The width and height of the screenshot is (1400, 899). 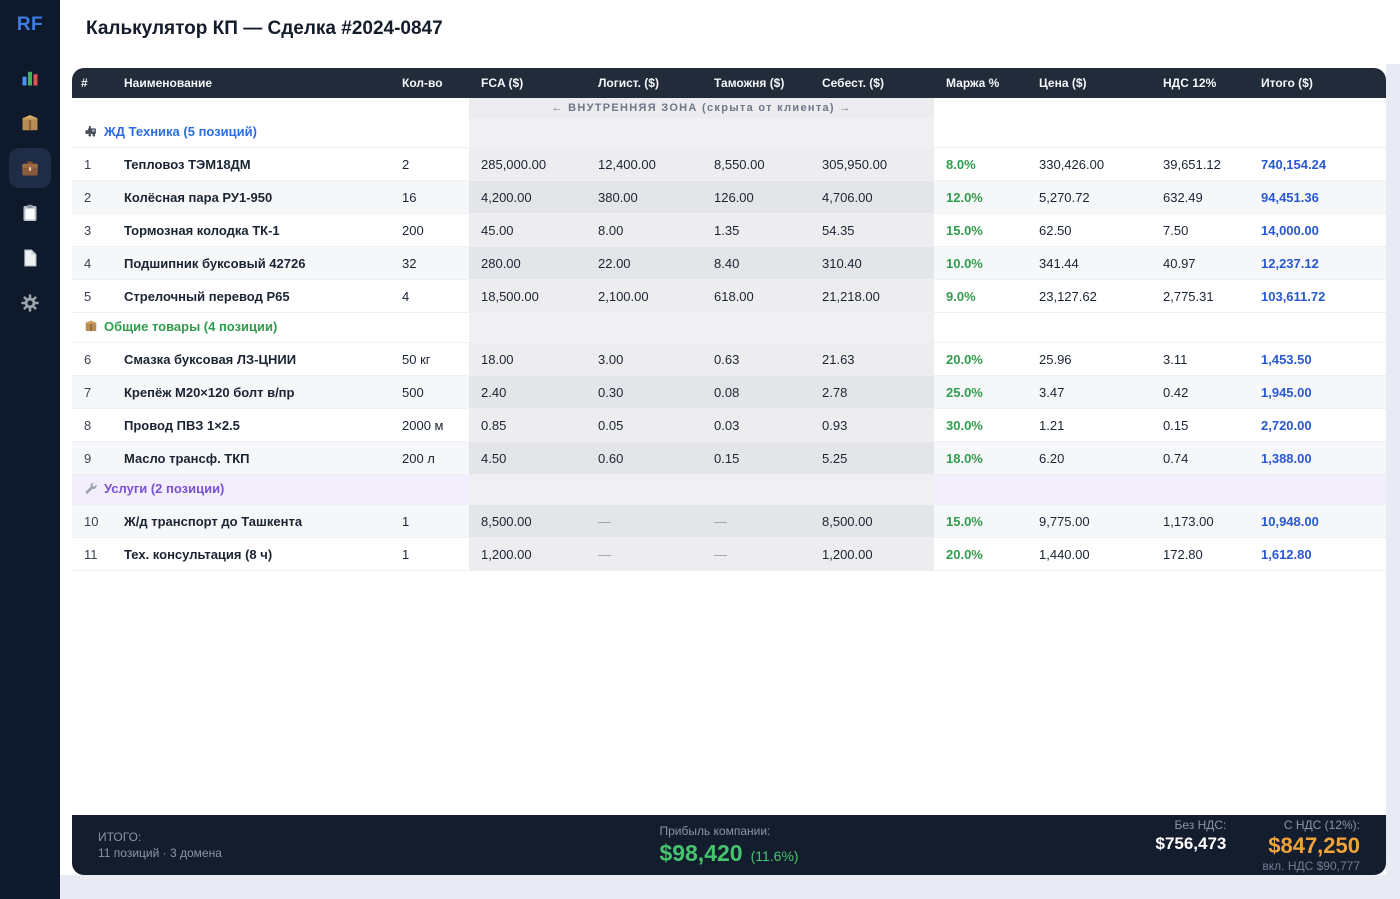 I want to click on cell-num: 4, so click(x=92, y=263).